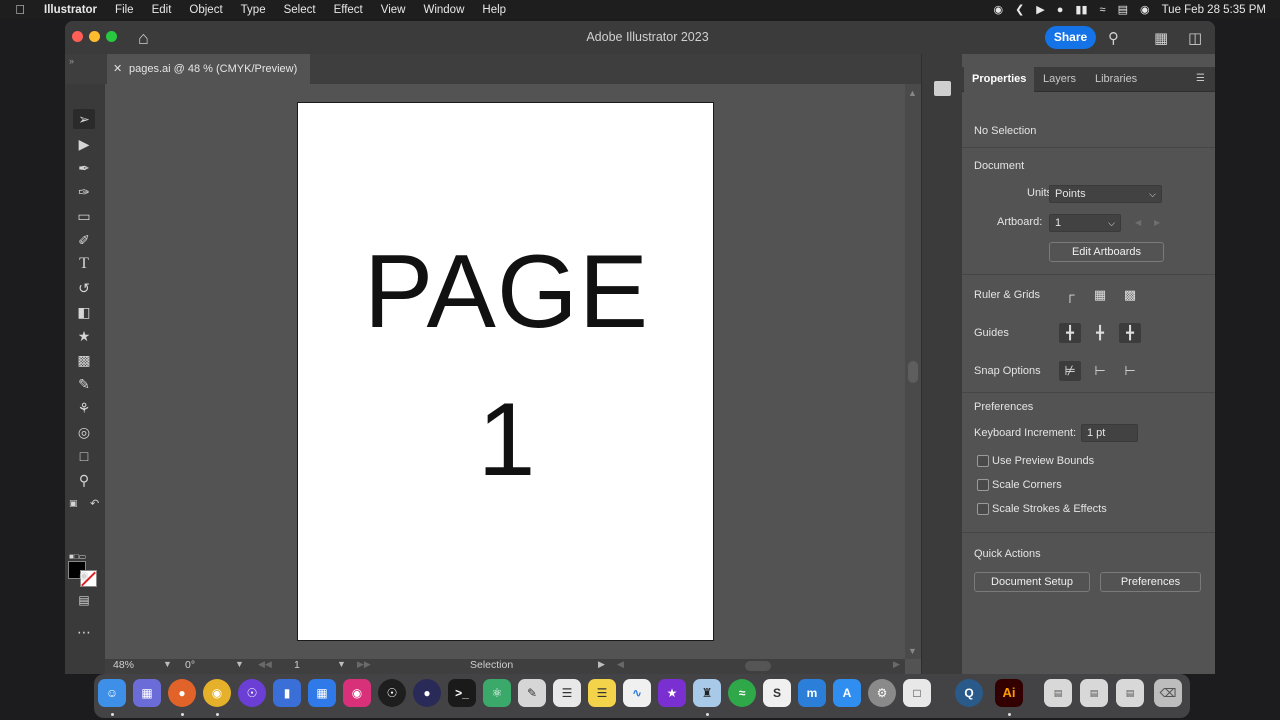  What do you see at coordinates (84, 384) in the screenshot?
I see `eyedropper-tool-icon: ✎` at bounding box center [84, 384].